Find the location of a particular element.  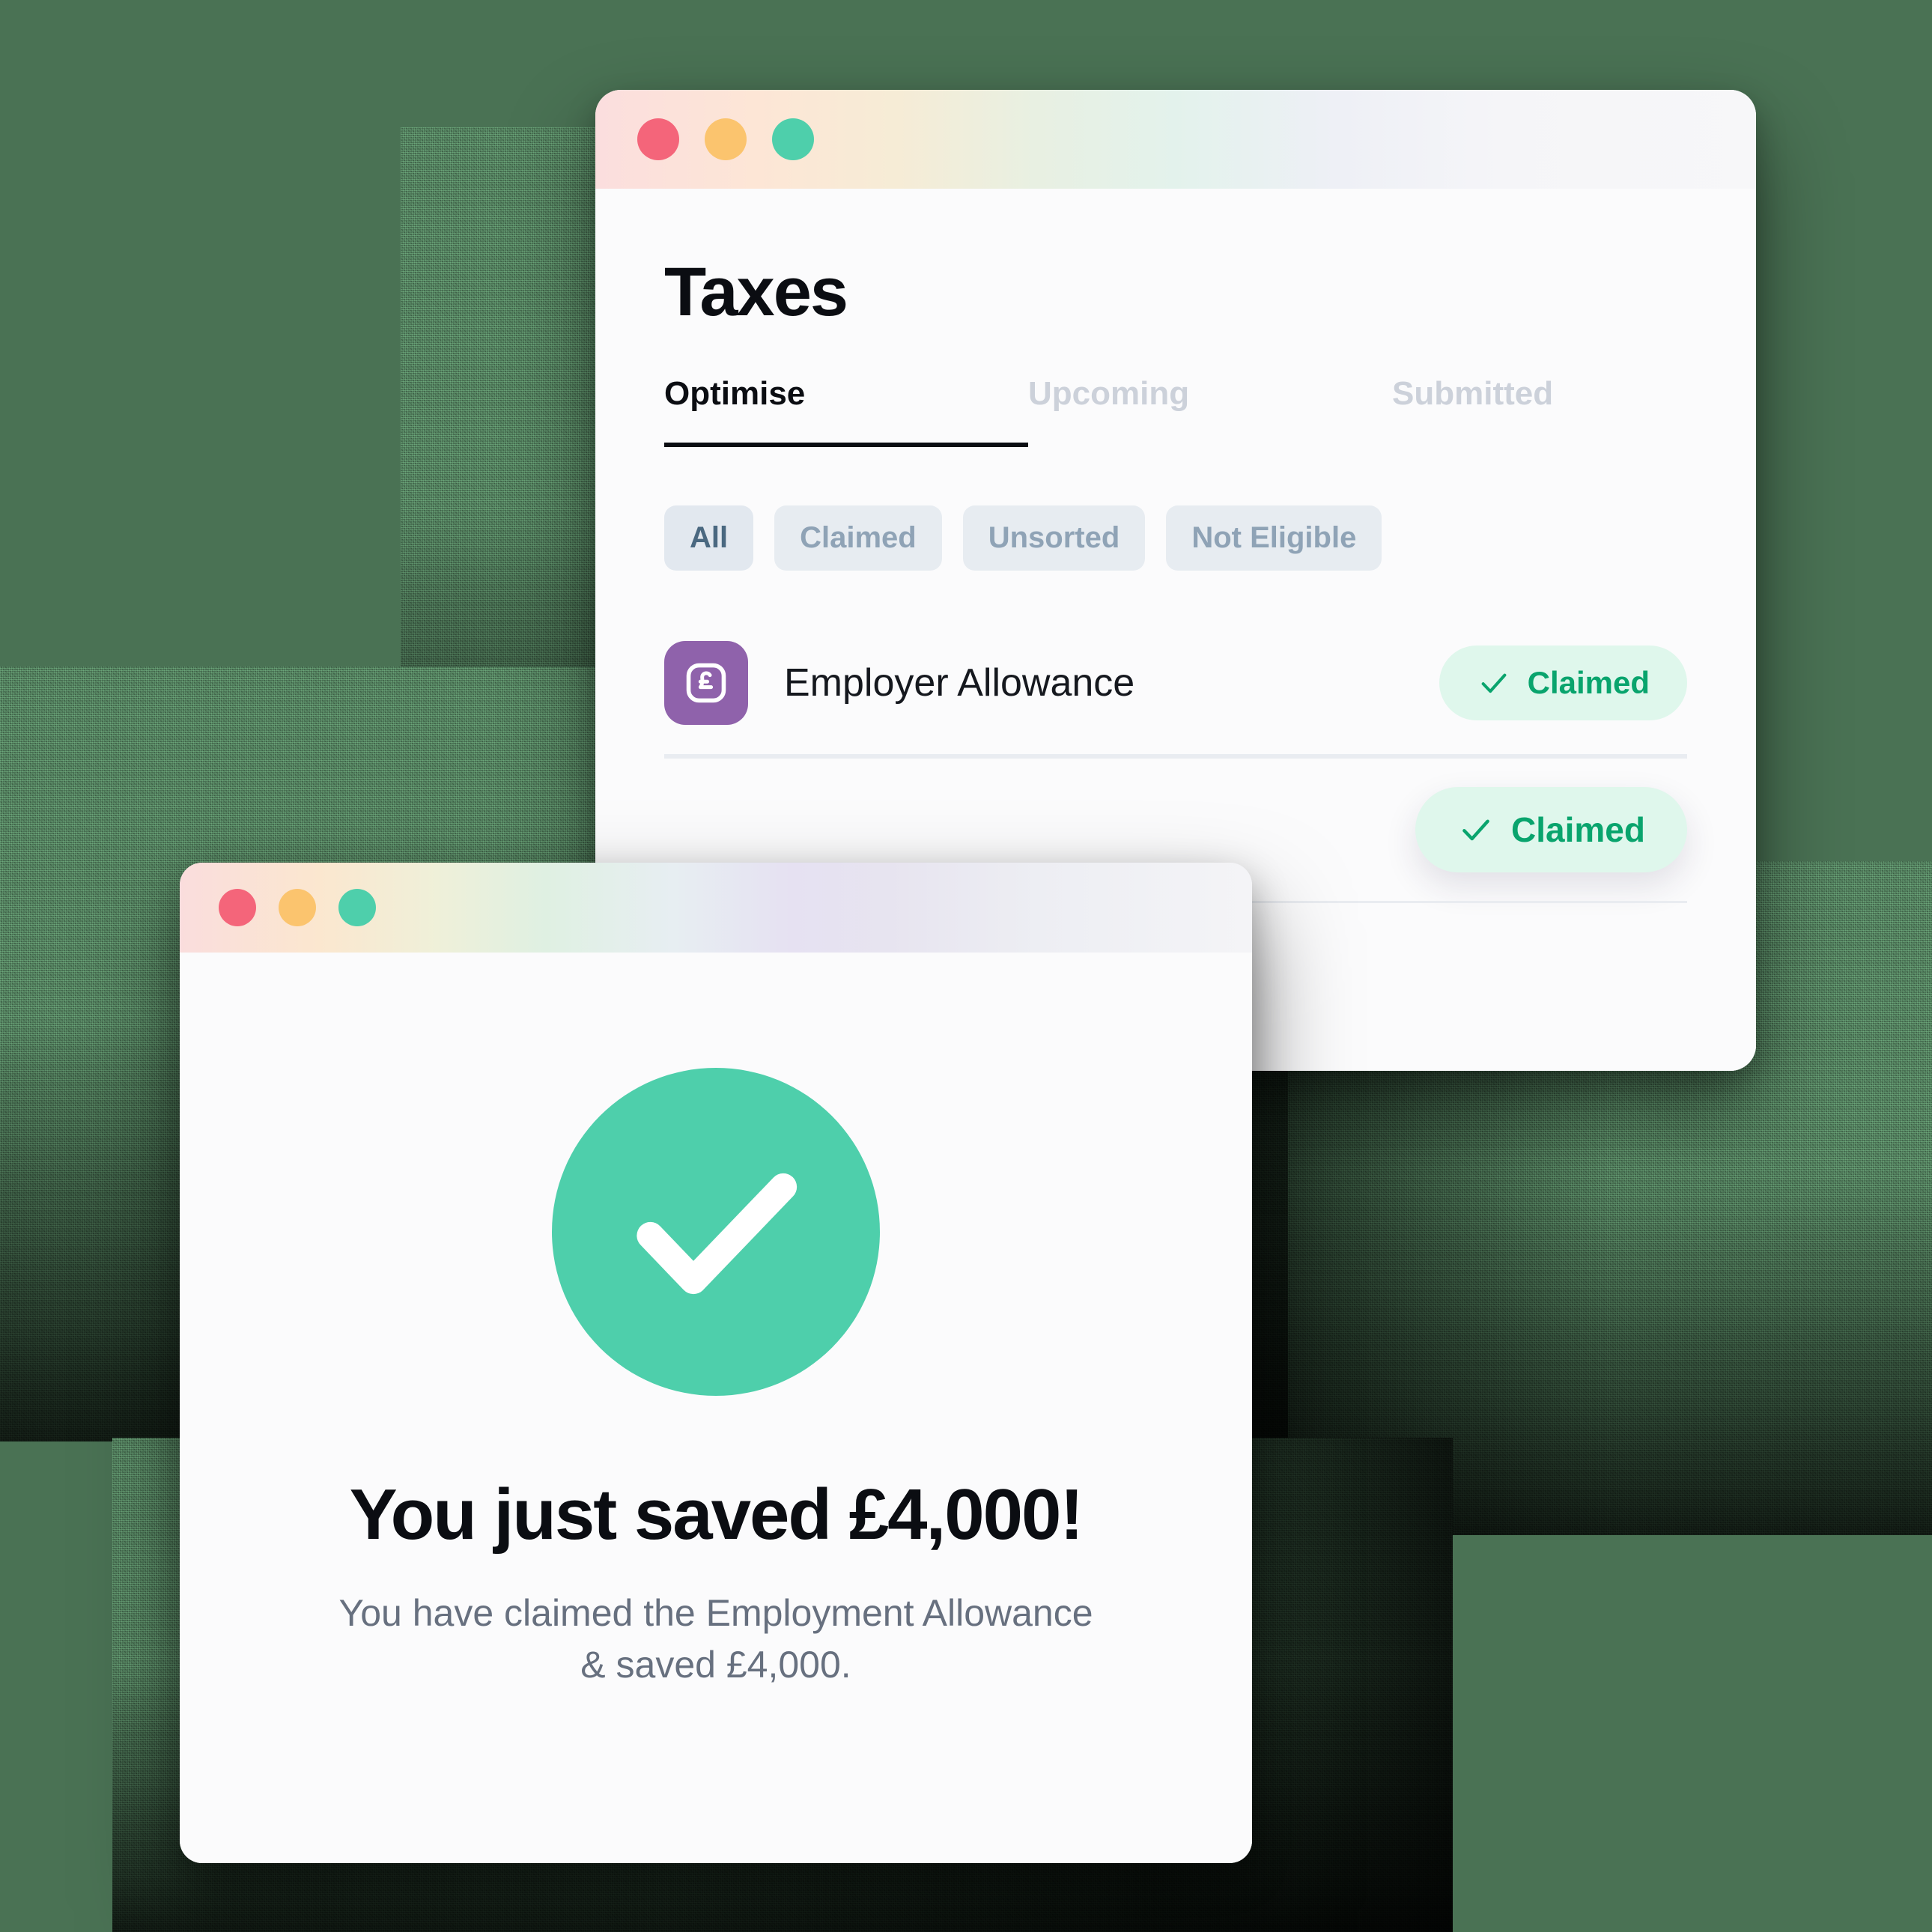

success-window-titlebar is located at coordinates (716, 908).